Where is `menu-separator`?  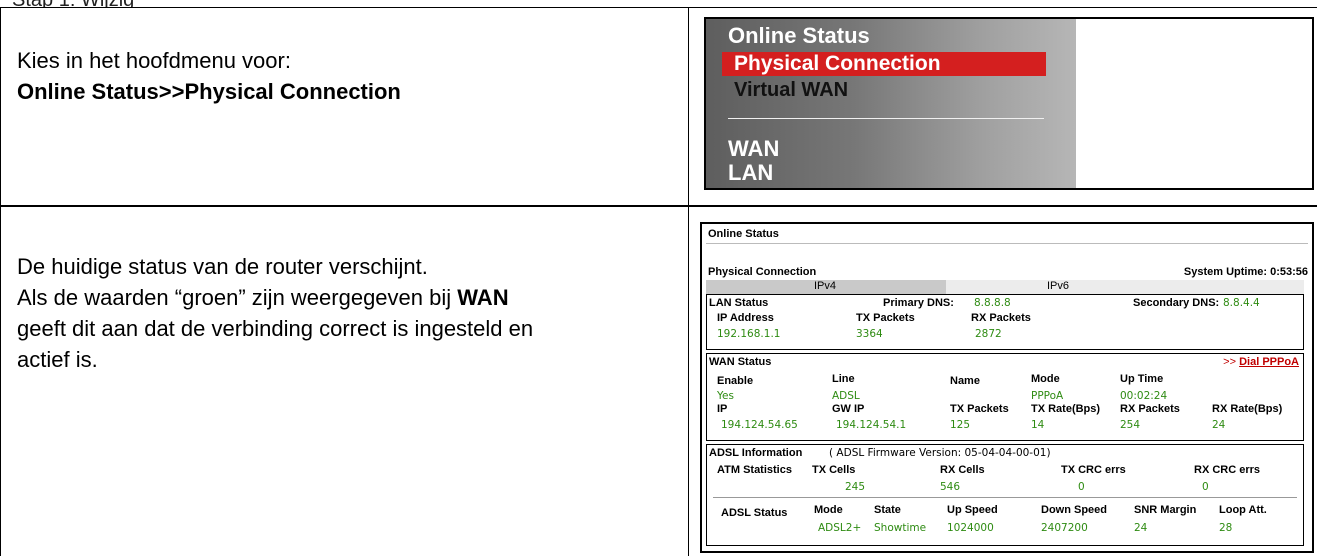 menu-separator is located at coordinates (886, 118).